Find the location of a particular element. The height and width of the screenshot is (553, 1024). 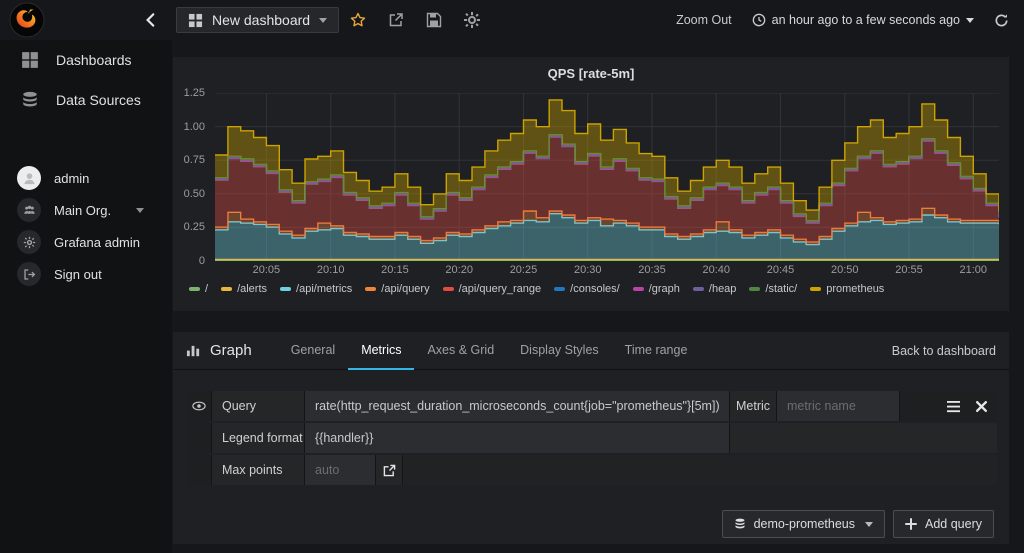

legend-format-row: Legend format is located at coordinates (592, 438).